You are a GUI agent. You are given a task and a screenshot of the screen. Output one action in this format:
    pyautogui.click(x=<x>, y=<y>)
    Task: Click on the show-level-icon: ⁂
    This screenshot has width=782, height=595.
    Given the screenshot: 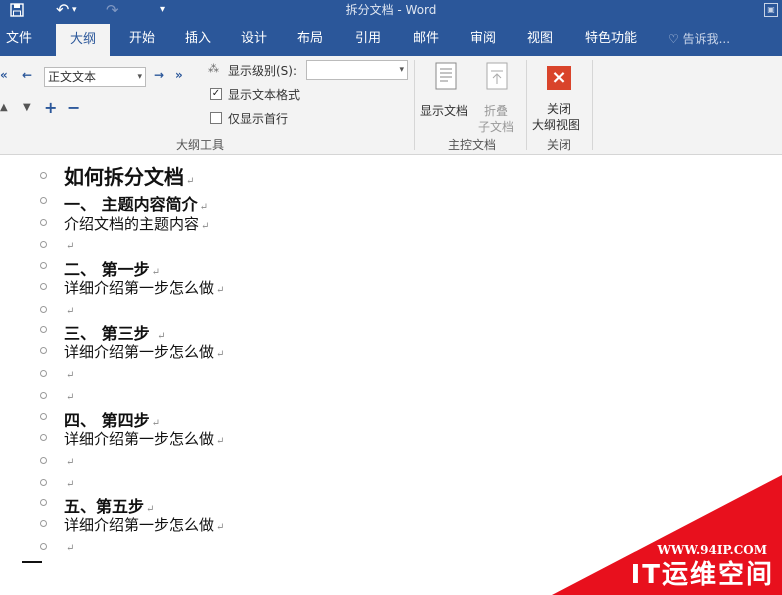 What is the action you would take?
    pyautogui.click(x=213, y=68)
    